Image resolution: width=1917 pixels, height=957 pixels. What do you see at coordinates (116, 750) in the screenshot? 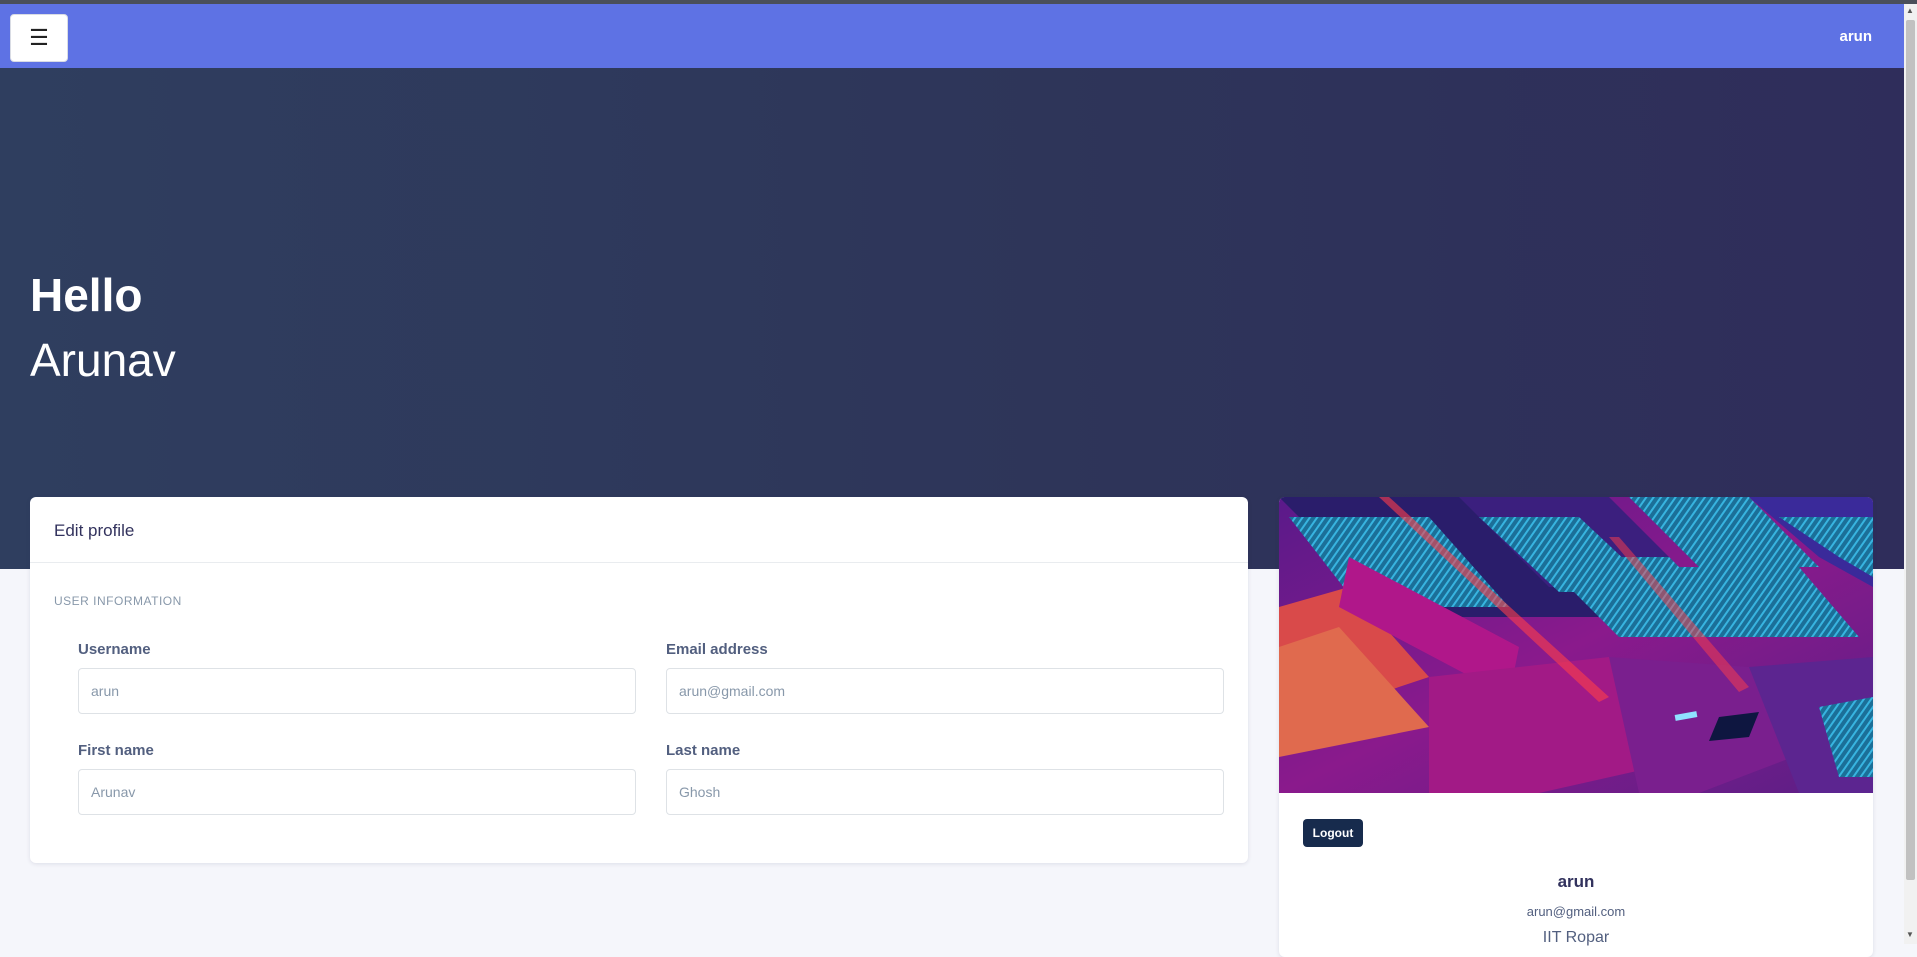
I see `first-name-label: First name` at bounding box center [116, 750].